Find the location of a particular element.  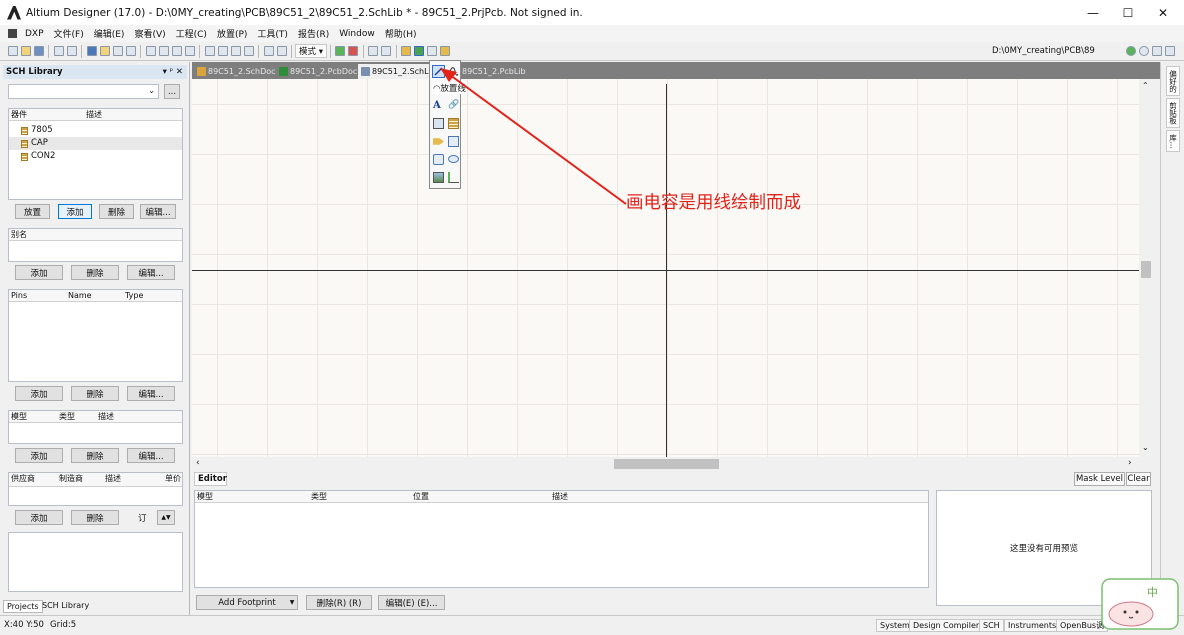

horizontal-scrollbar: ‹ › is located at coordinates (665, 464).